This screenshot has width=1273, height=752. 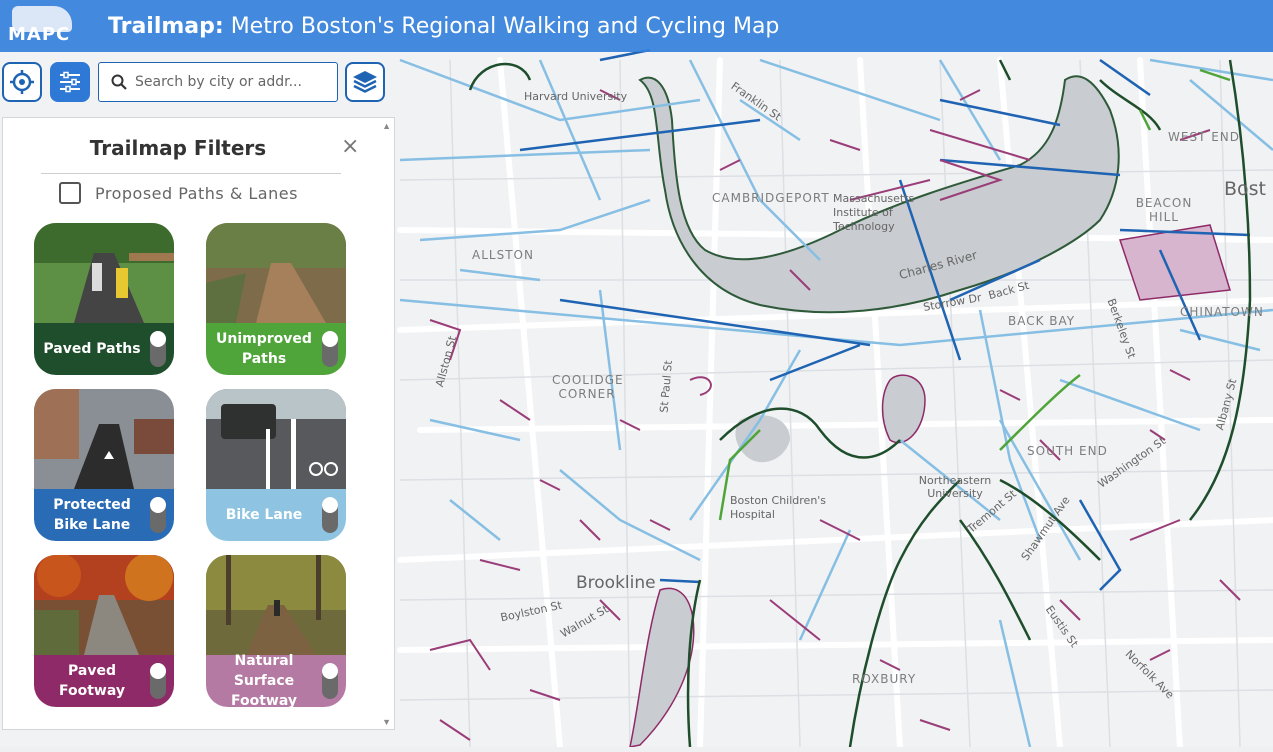 I want to click on filter-card-unimproved-paths: Unimproved Paths, so click(x=276, y=299).